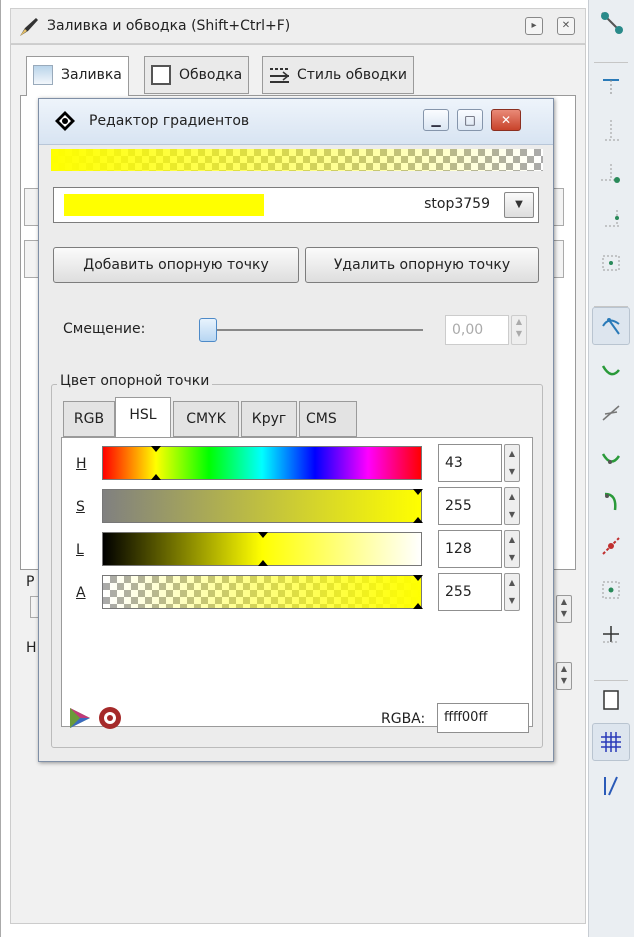 The height and width of the screenshot is (937, 634). What do you see at coordinates (81, 593) in the screenshot?
I see `a-label: A` at bounding box center [81, 593].